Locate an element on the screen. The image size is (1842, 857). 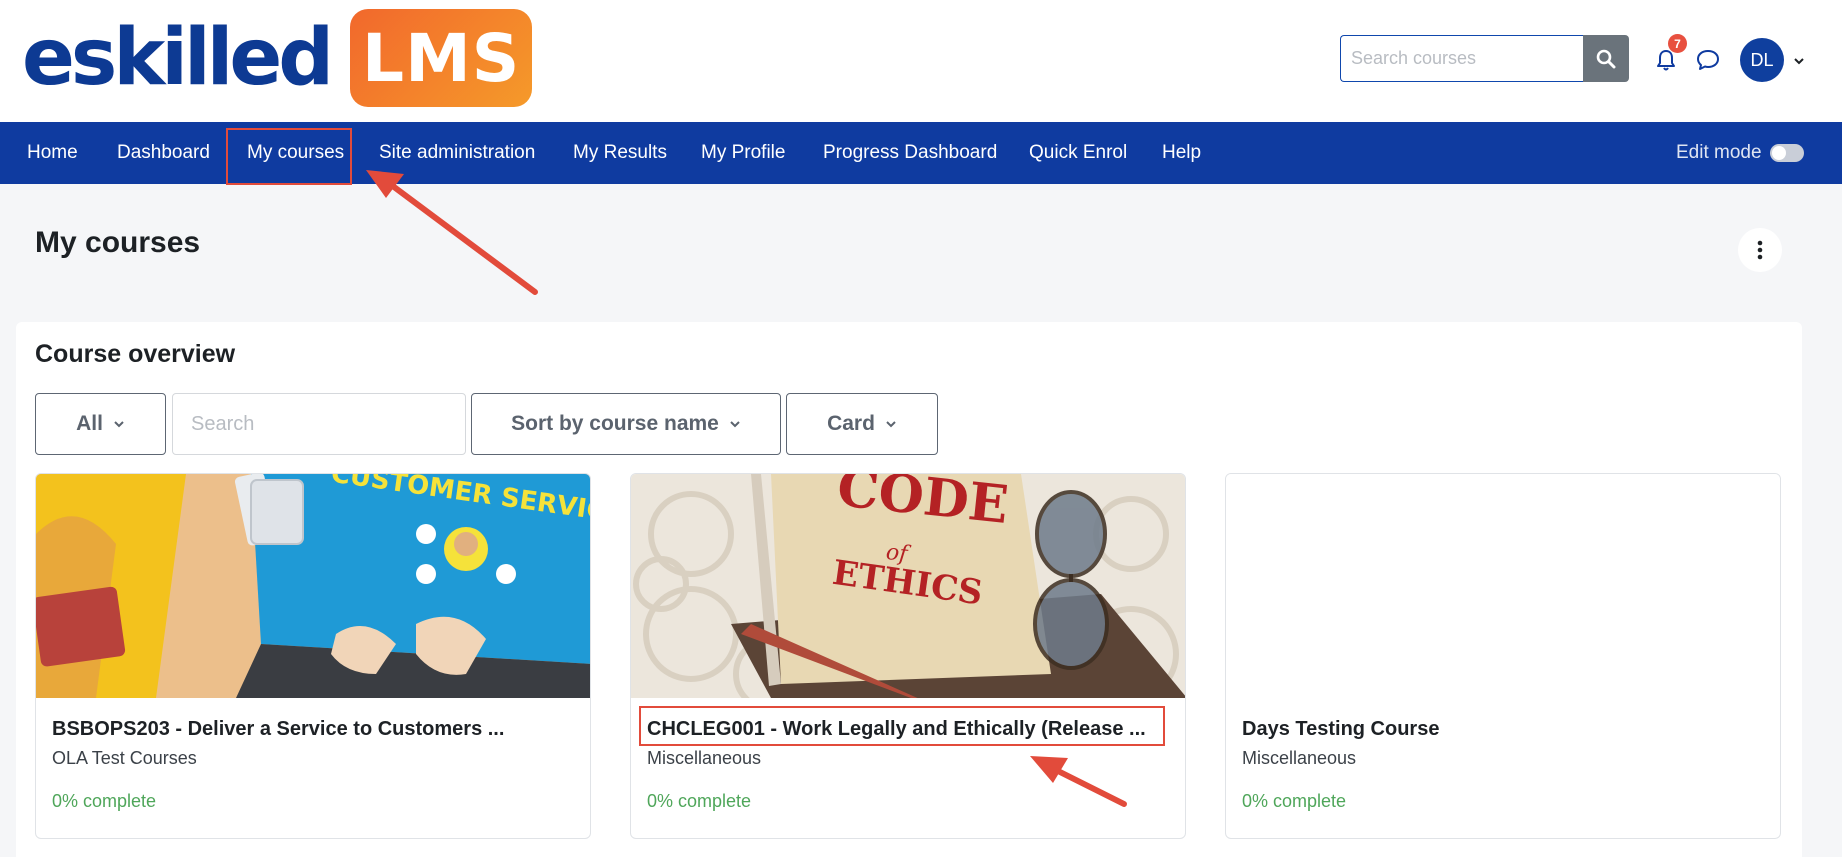
arrow-to-course-title is located at coordinates (1078, 781).